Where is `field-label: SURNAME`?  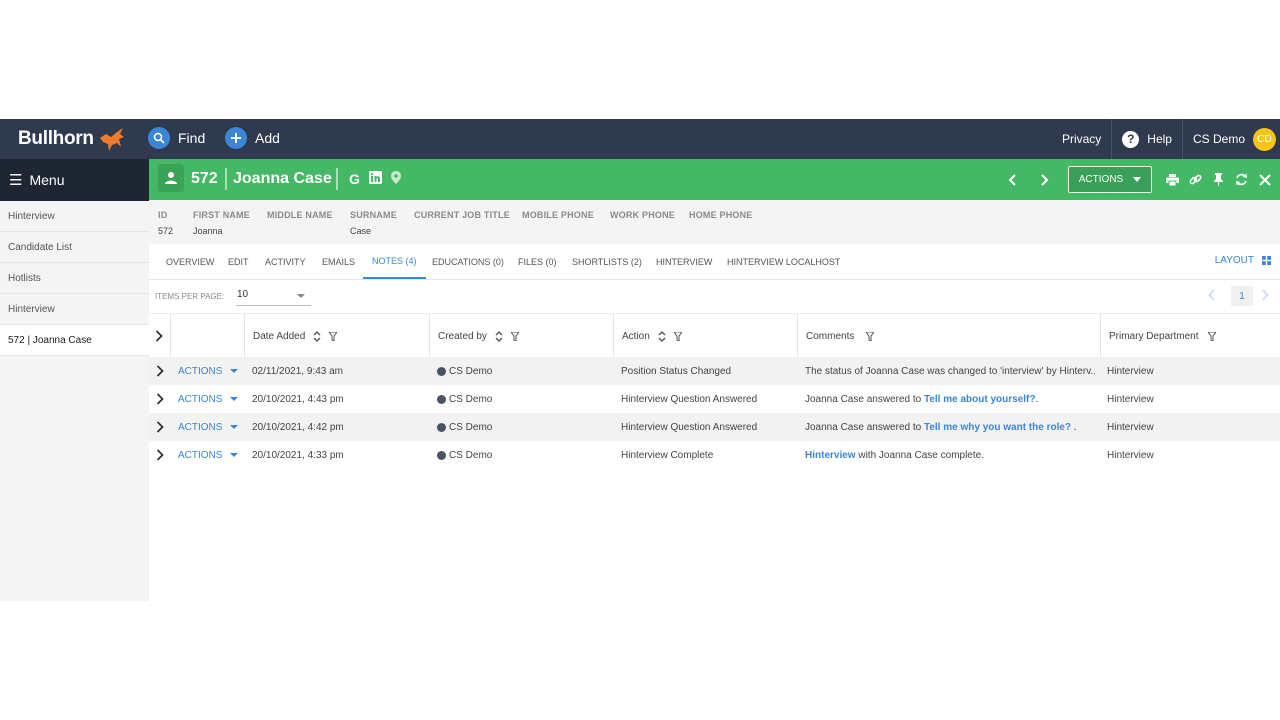
field-label: SURNAME is located at coordinates (373, 215).